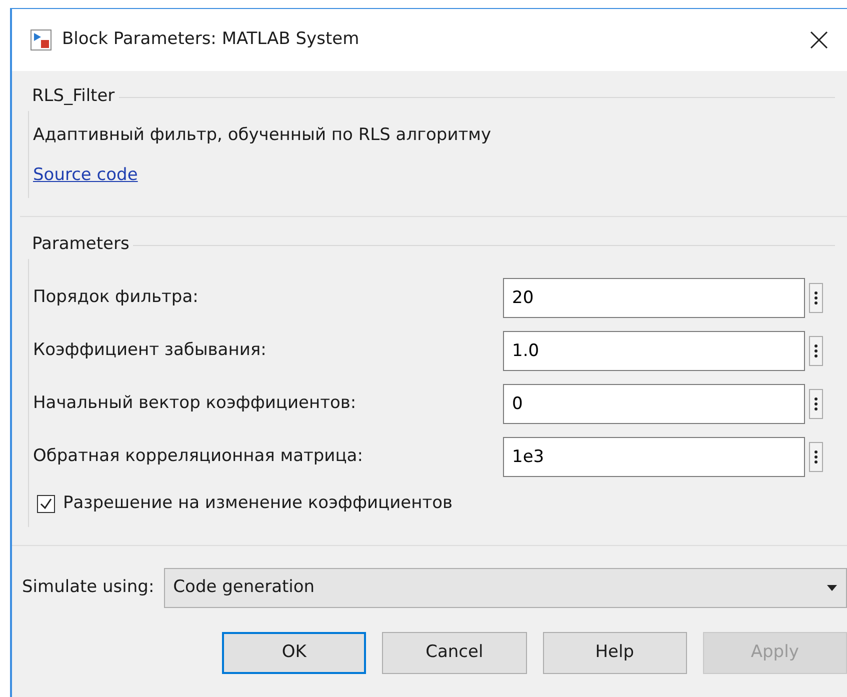 Image resolution: width=847 pixels, height=697 pixels. What do you see at coordinates (85, 174) in the screenshot?
I see `source-code-link: Source code` at bounding box center [85, 174].